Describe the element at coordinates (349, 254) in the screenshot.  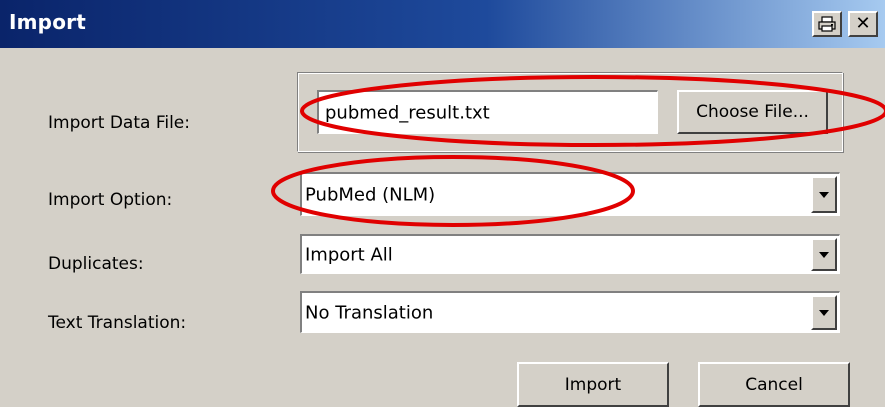
I see `duplicates-value: Import All` at that location.